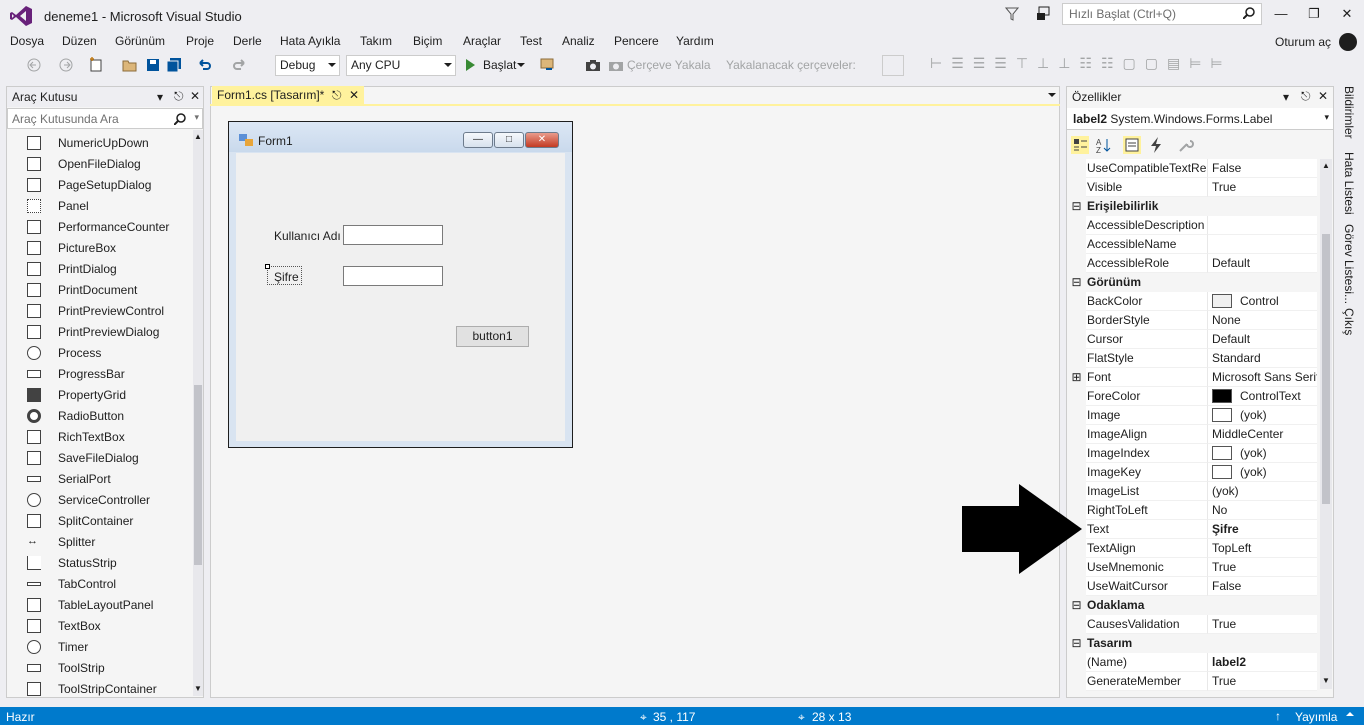 The image size is (1364, 725). I want to click on property-row: Text Şifre, so click(1192, 529).